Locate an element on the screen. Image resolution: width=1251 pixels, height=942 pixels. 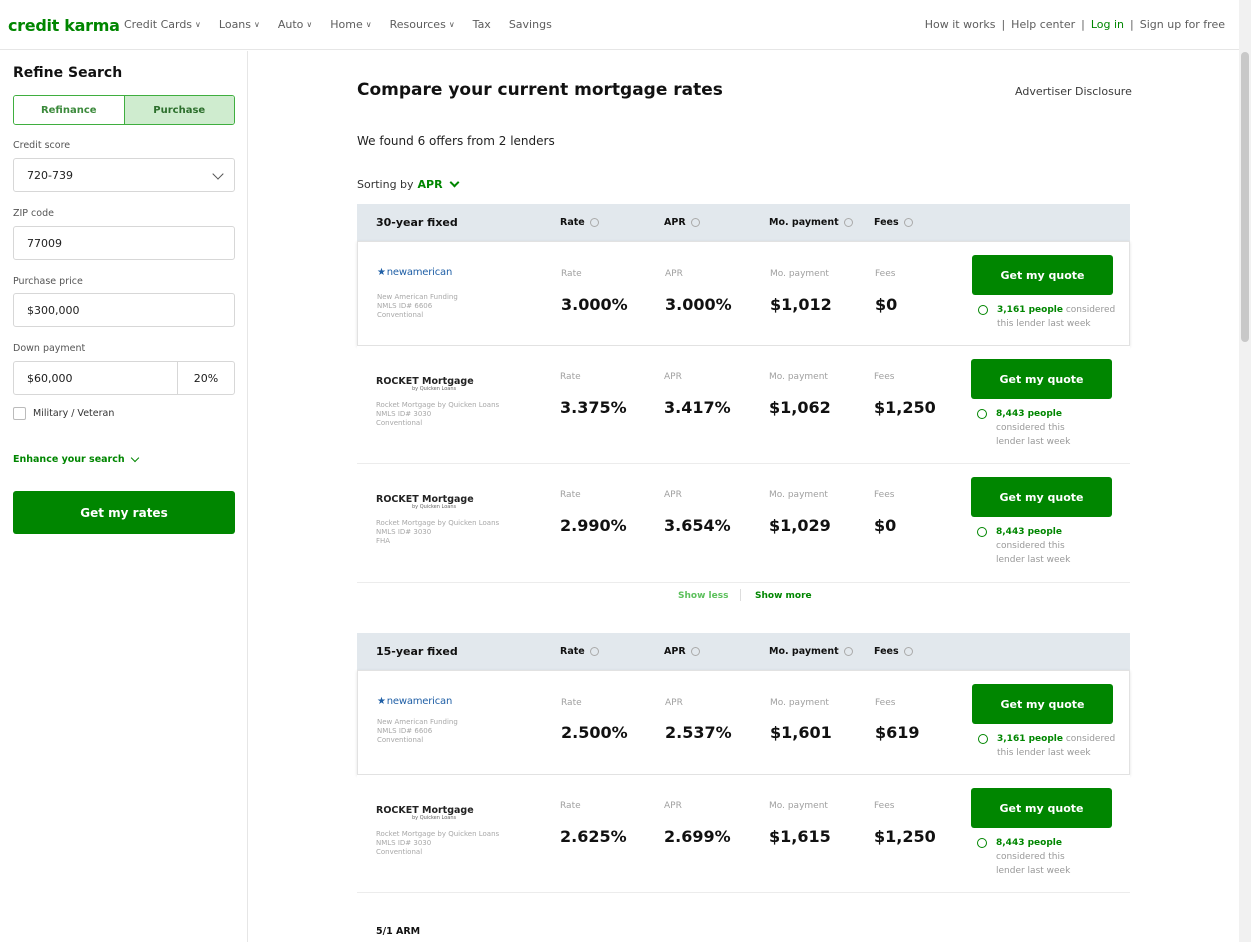
military-veteran-option: Military / Veteran is located at coordinates (63, 413).